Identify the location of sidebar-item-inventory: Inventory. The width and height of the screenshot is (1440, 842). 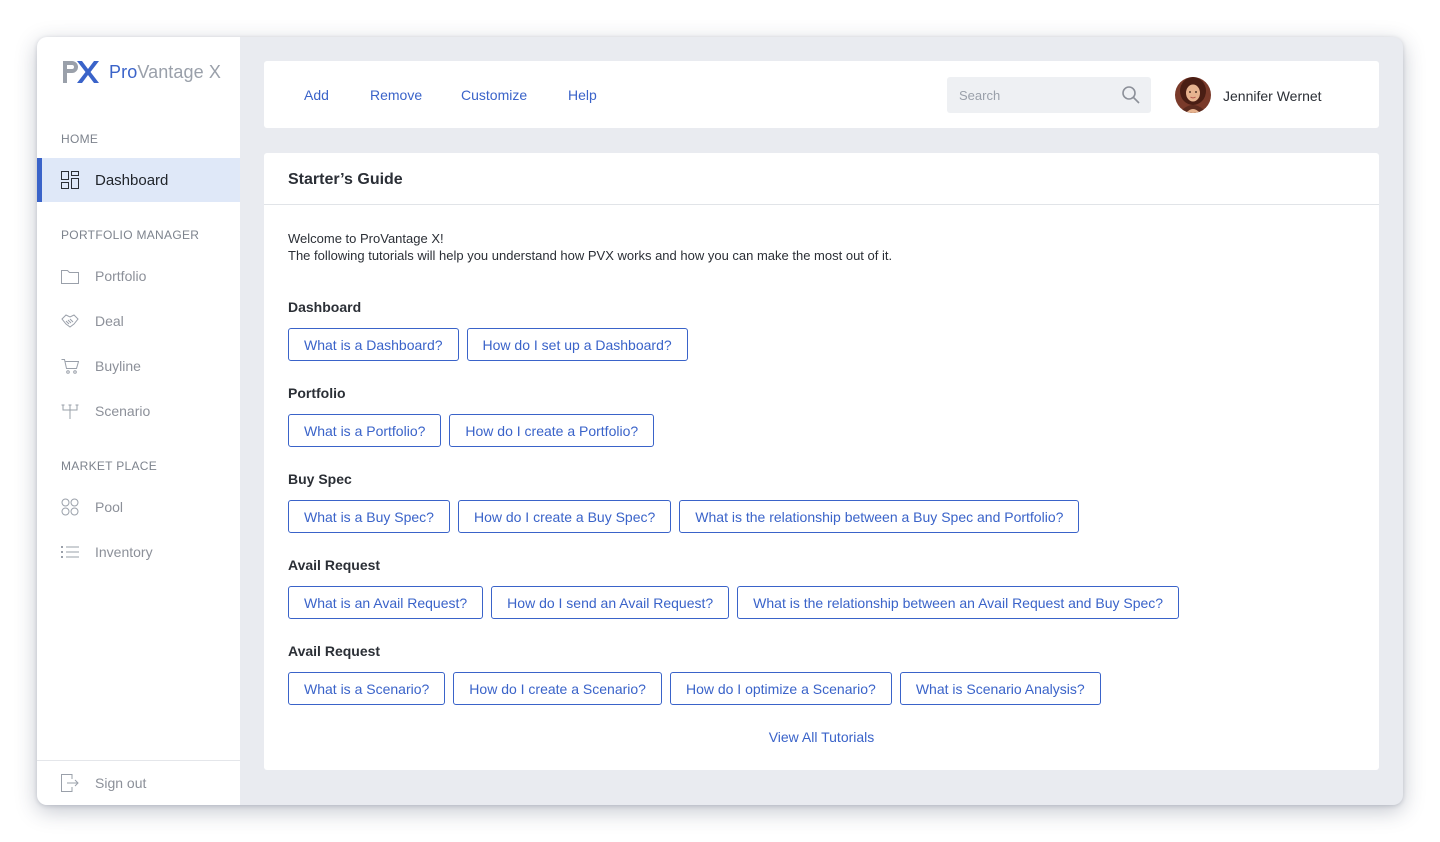
(138, 552).